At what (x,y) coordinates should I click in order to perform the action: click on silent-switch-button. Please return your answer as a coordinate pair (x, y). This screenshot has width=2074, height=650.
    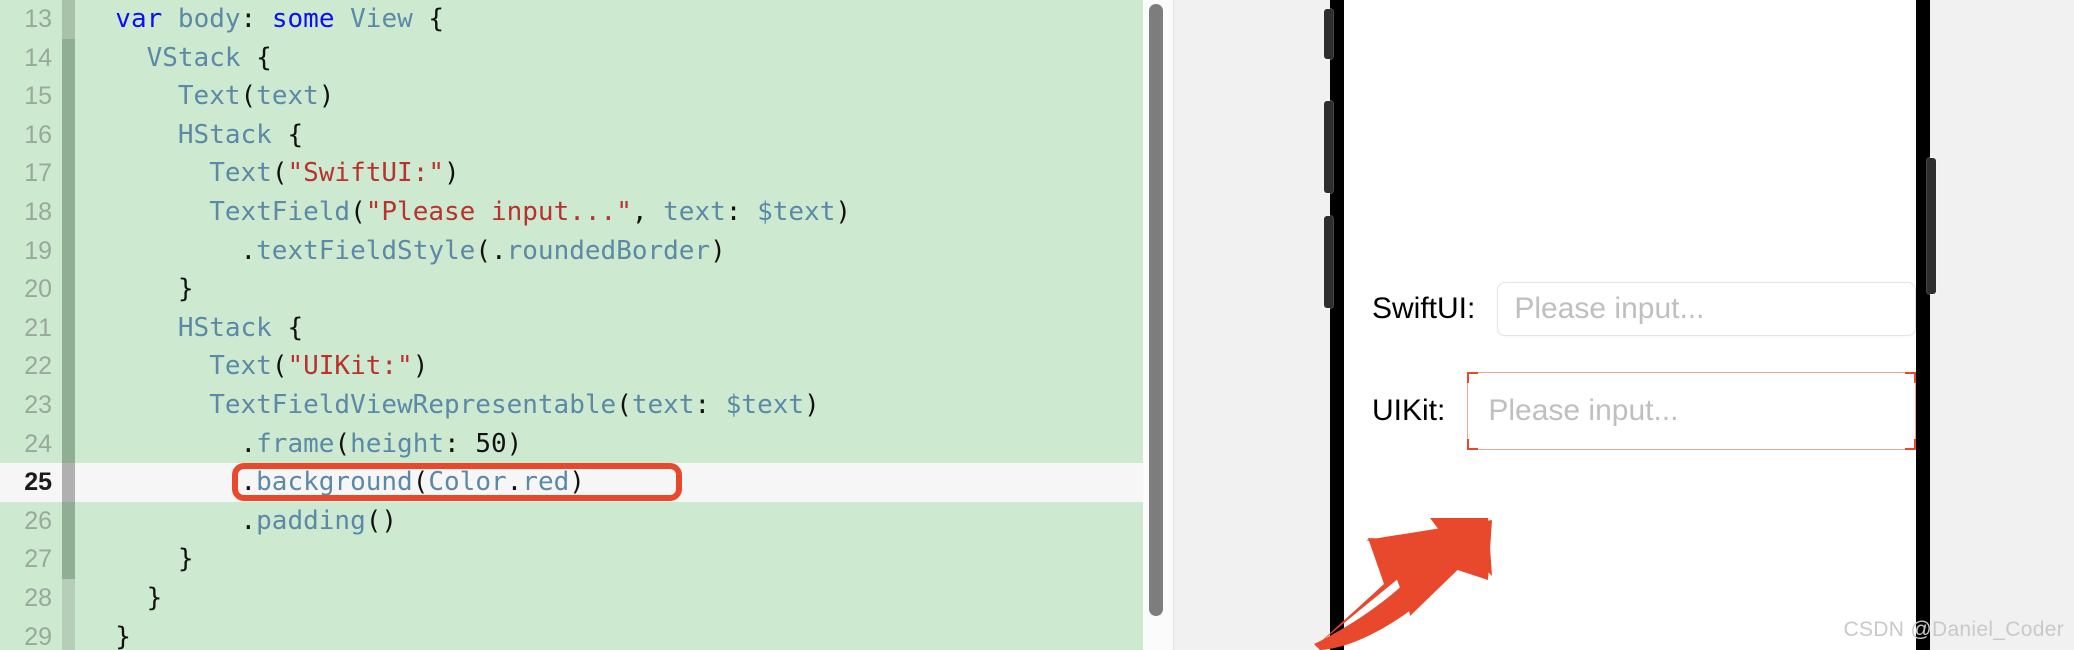
    Looking at the image, I should click on (1328, 34).